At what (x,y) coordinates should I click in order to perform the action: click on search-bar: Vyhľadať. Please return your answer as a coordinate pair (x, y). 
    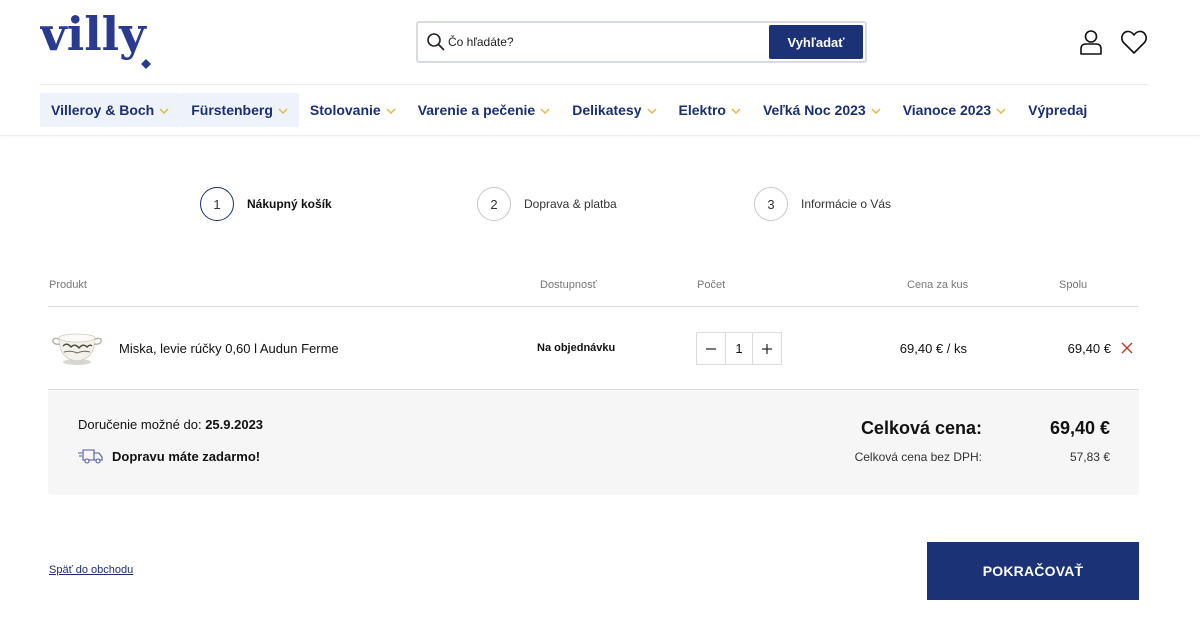
    Looking at the image, I should click on (641, 42).